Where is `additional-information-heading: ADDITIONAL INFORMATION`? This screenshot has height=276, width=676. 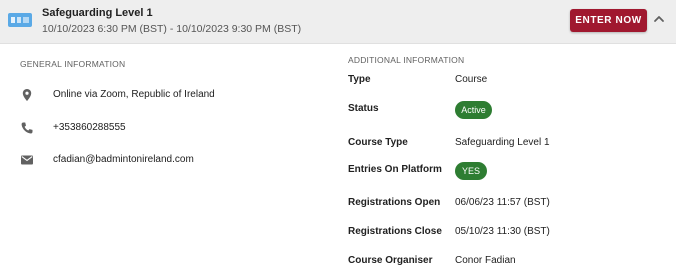 additional-information-heading: ADDITIONAL INFORMATION is located at coordinates (406, 60).